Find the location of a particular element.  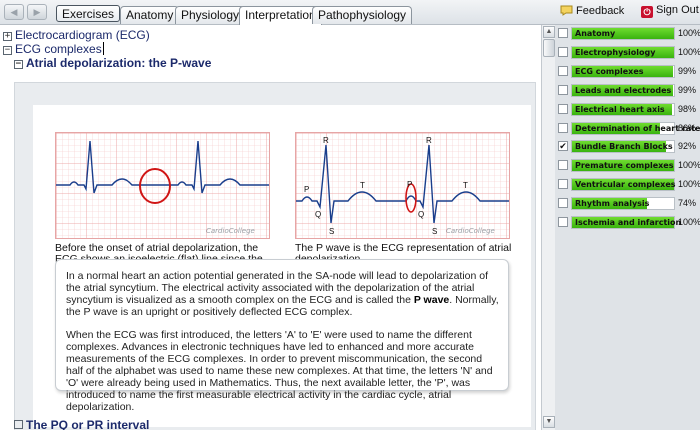

progress-row: Premature complexes 100% is located at coordinates (627, 166).